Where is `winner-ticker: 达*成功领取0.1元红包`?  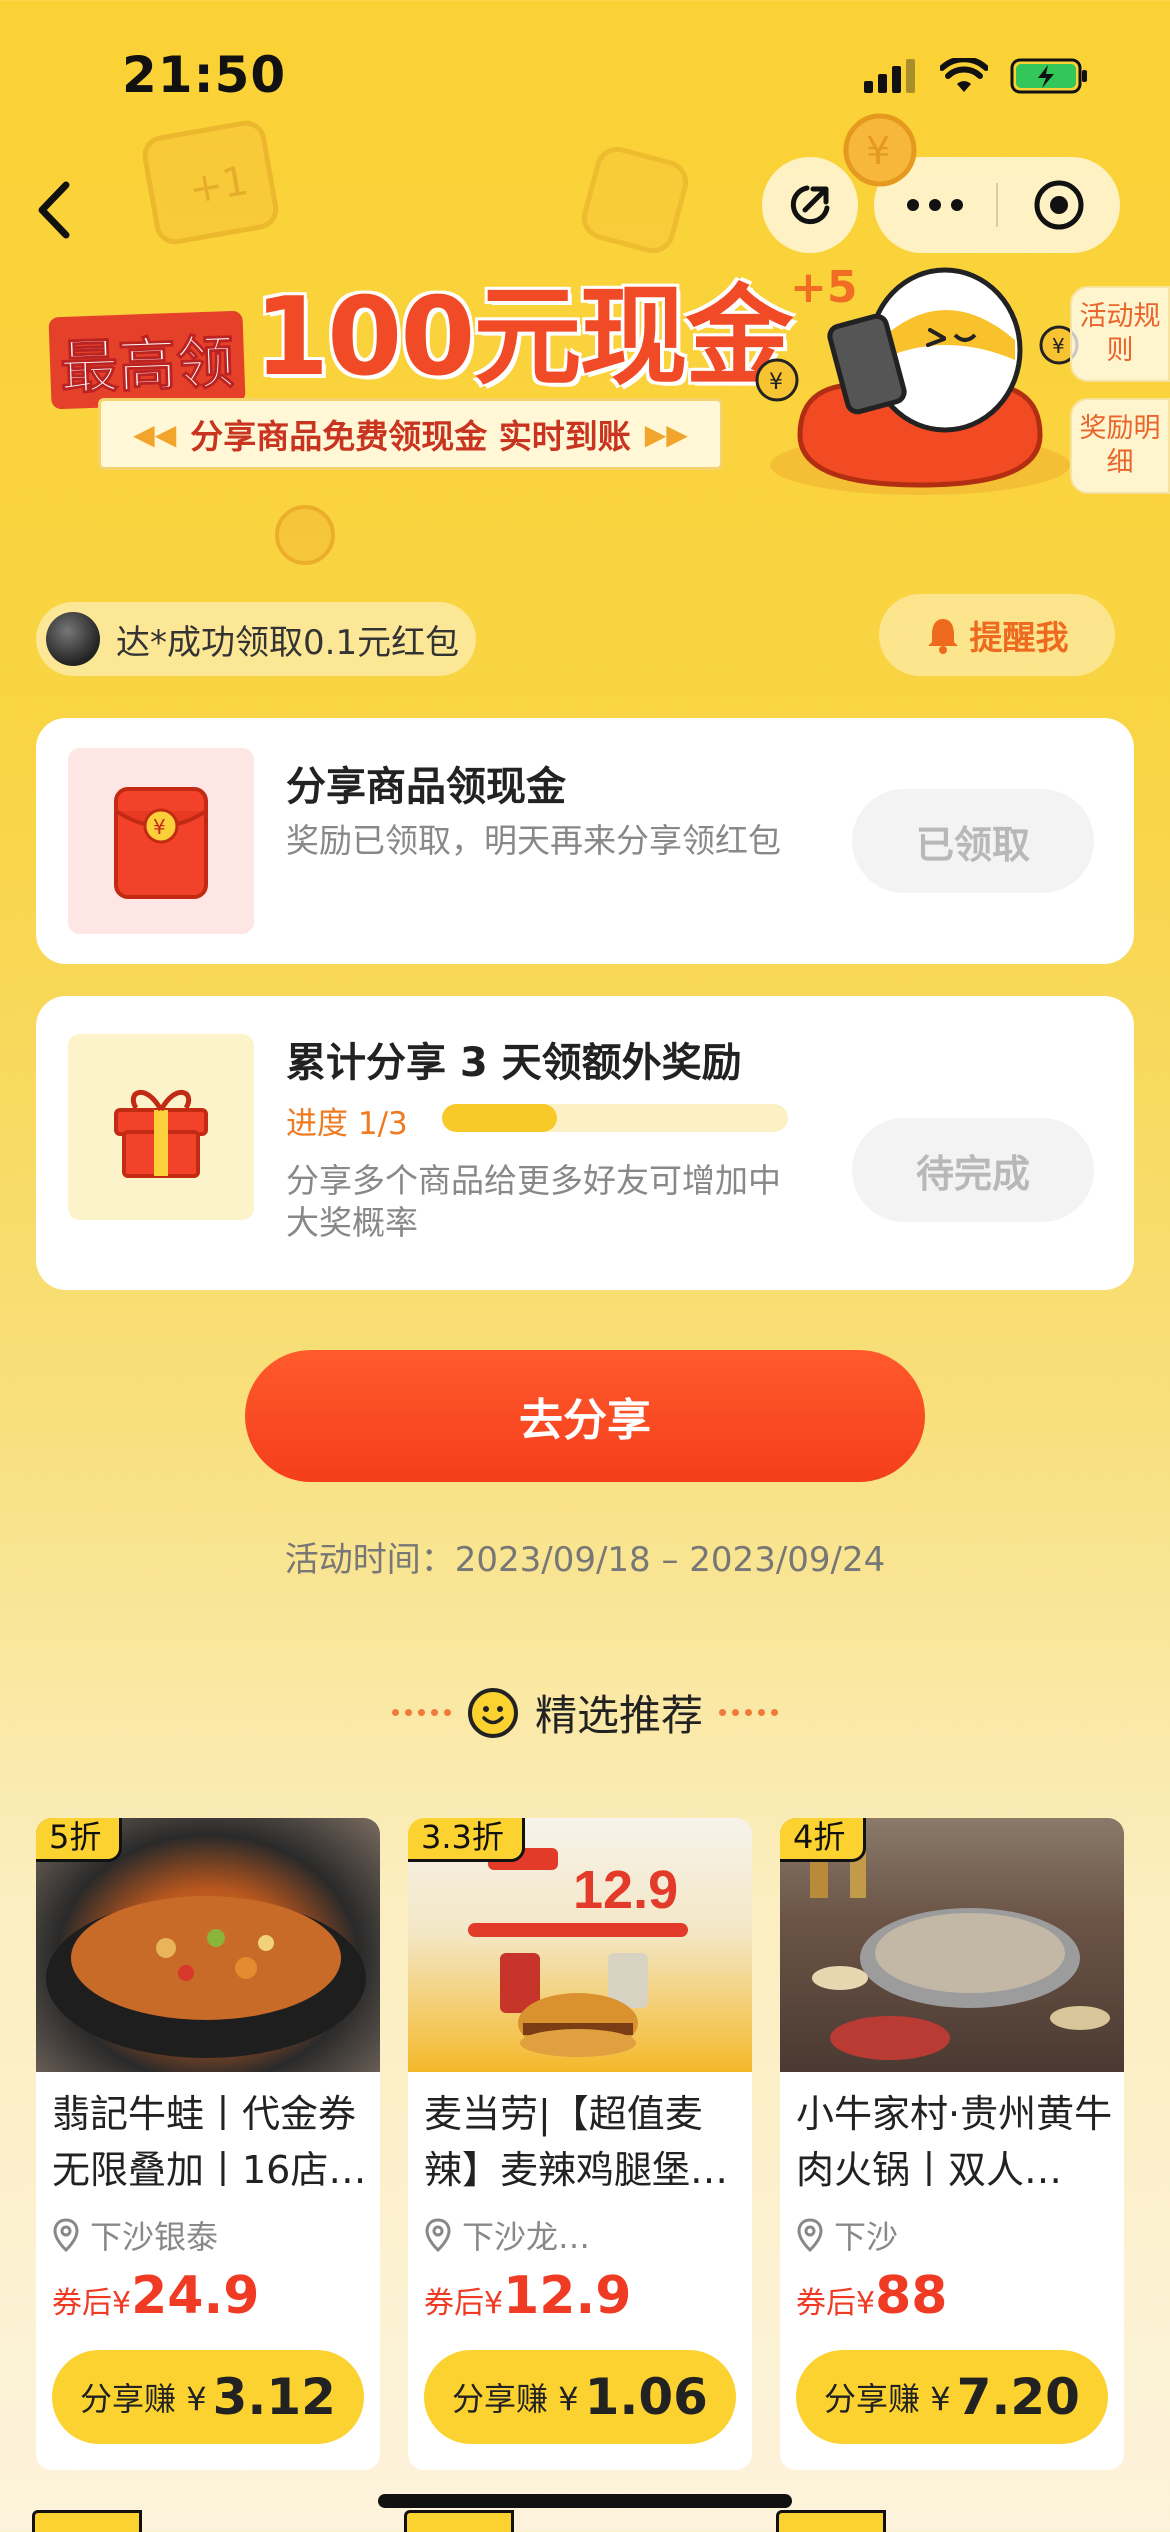
winner-ticker: 达*成功领取0.1元红包 is located at coordinates (256, 639).